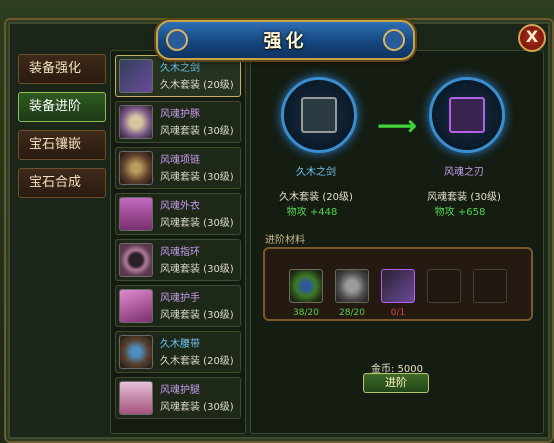  Describe the element at coordinates (178, 214) in the screenshot. I see `list-item: 风魂外衣 风魂套装 (30级)` at that location.